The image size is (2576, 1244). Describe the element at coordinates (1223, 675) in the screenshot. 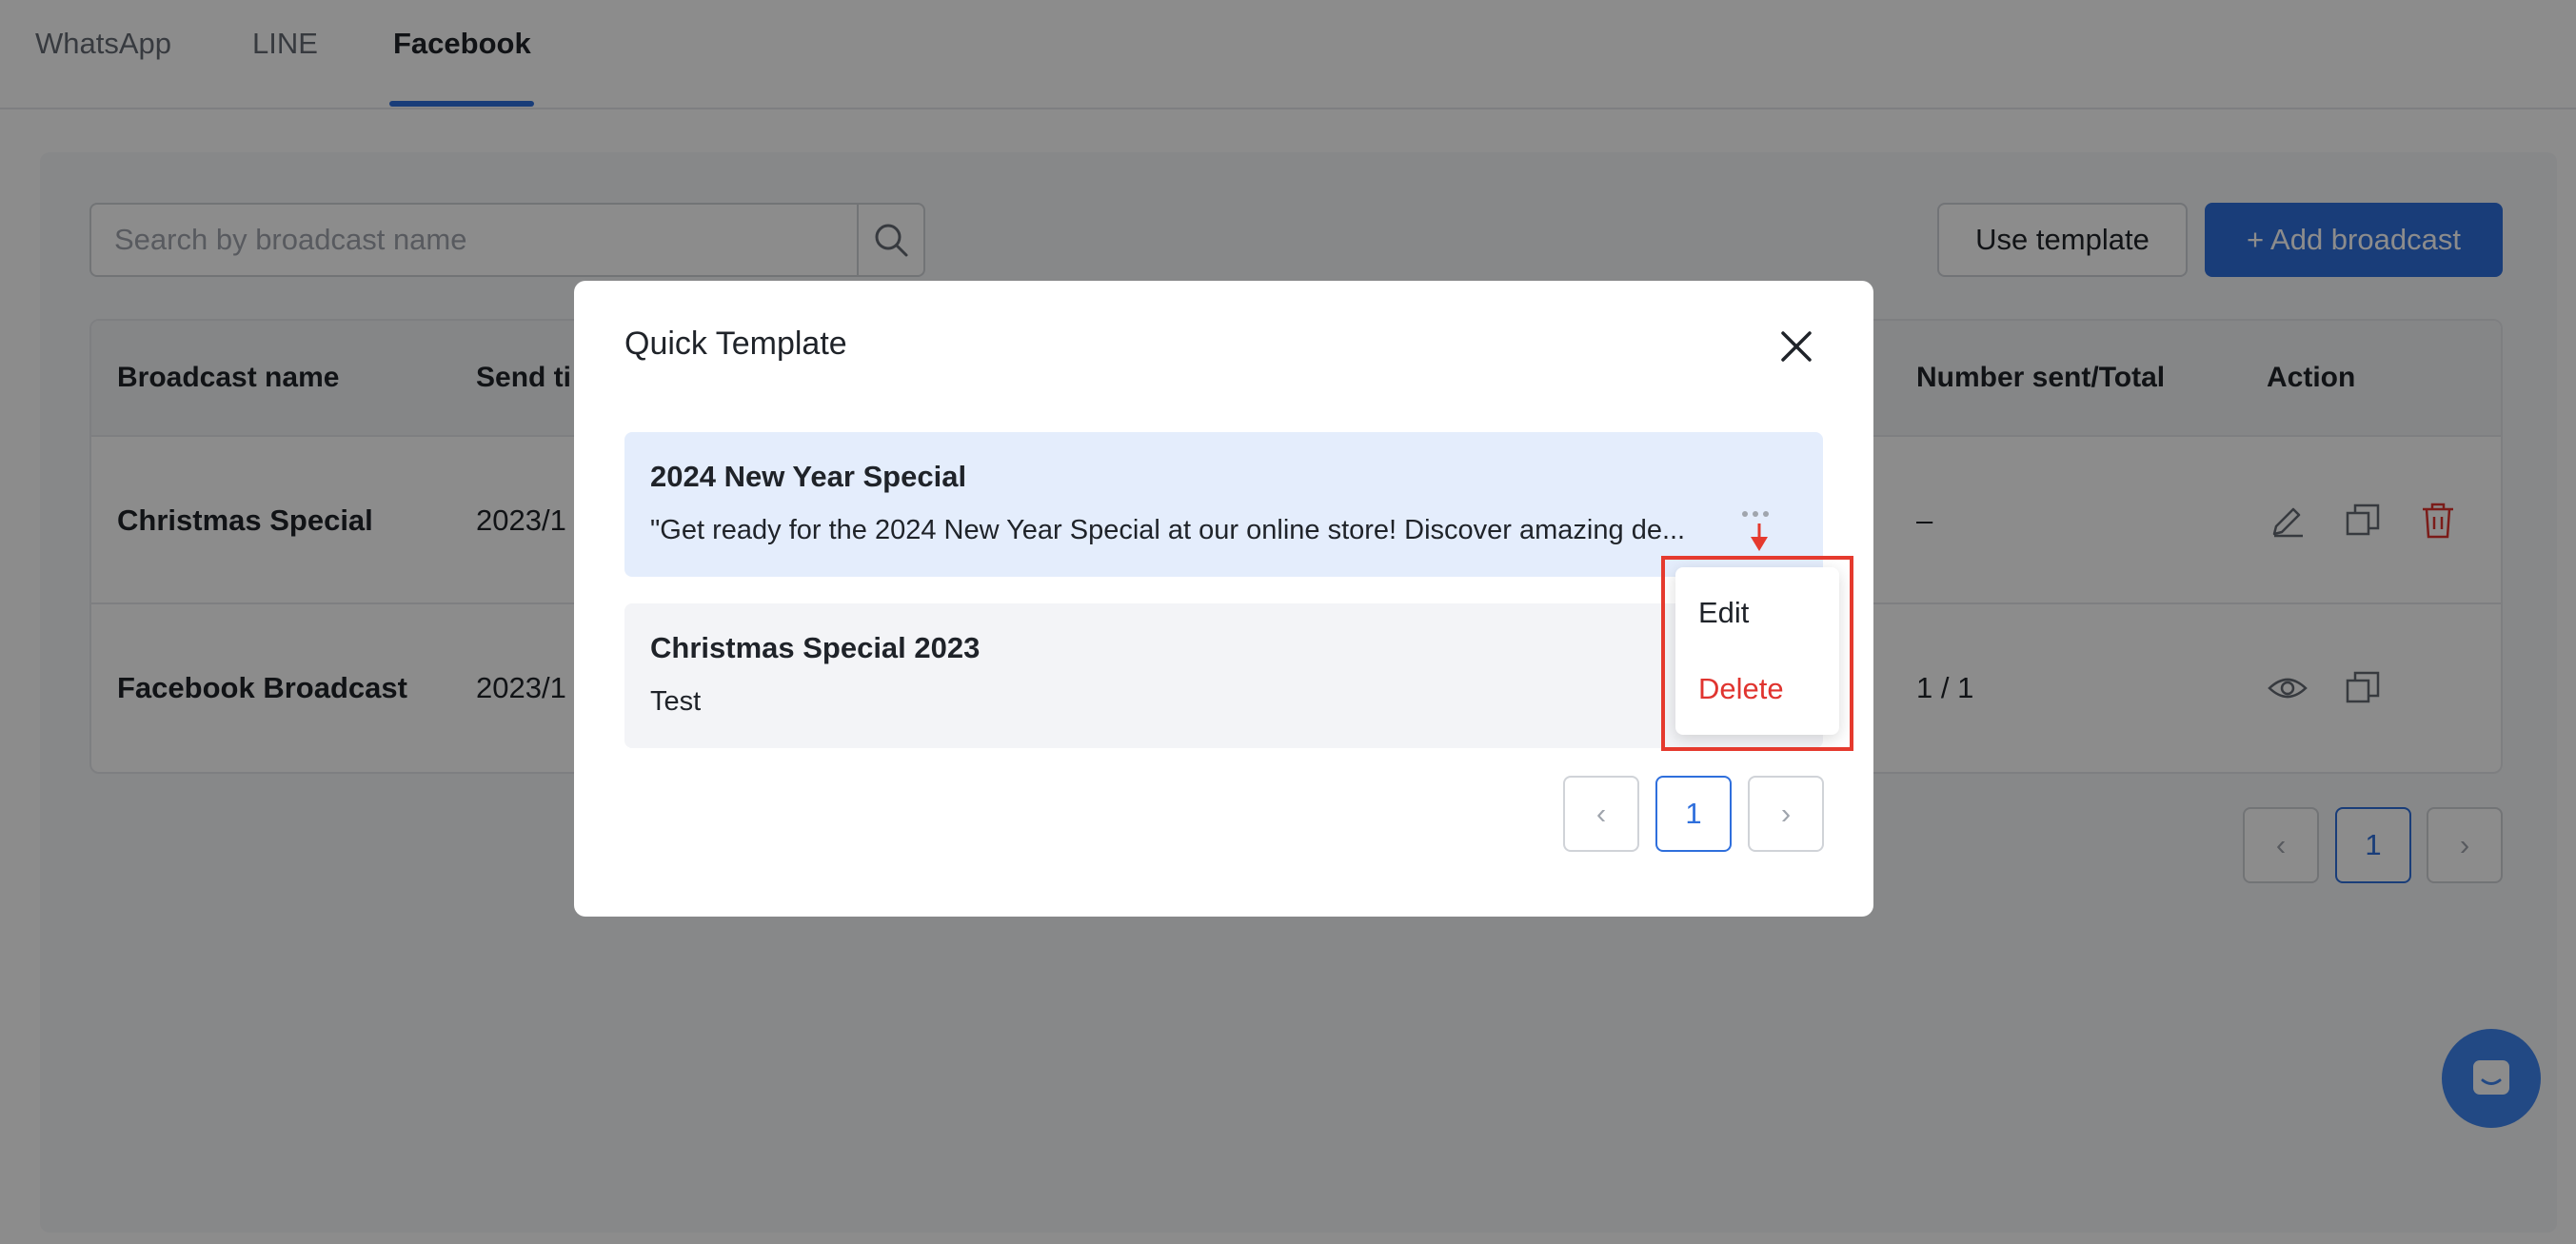

I see `template-card: Christmas Special 2023 Test` at that location.